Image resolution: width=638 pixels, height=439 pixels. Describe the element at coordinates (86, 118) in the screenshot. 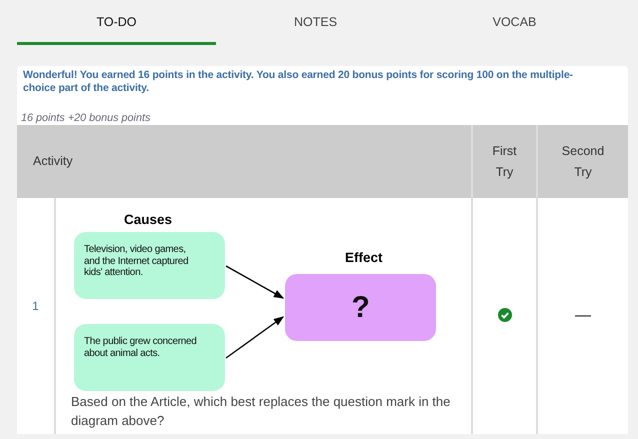

I see `points-summary: 16 points +20 bonus points` at that location.